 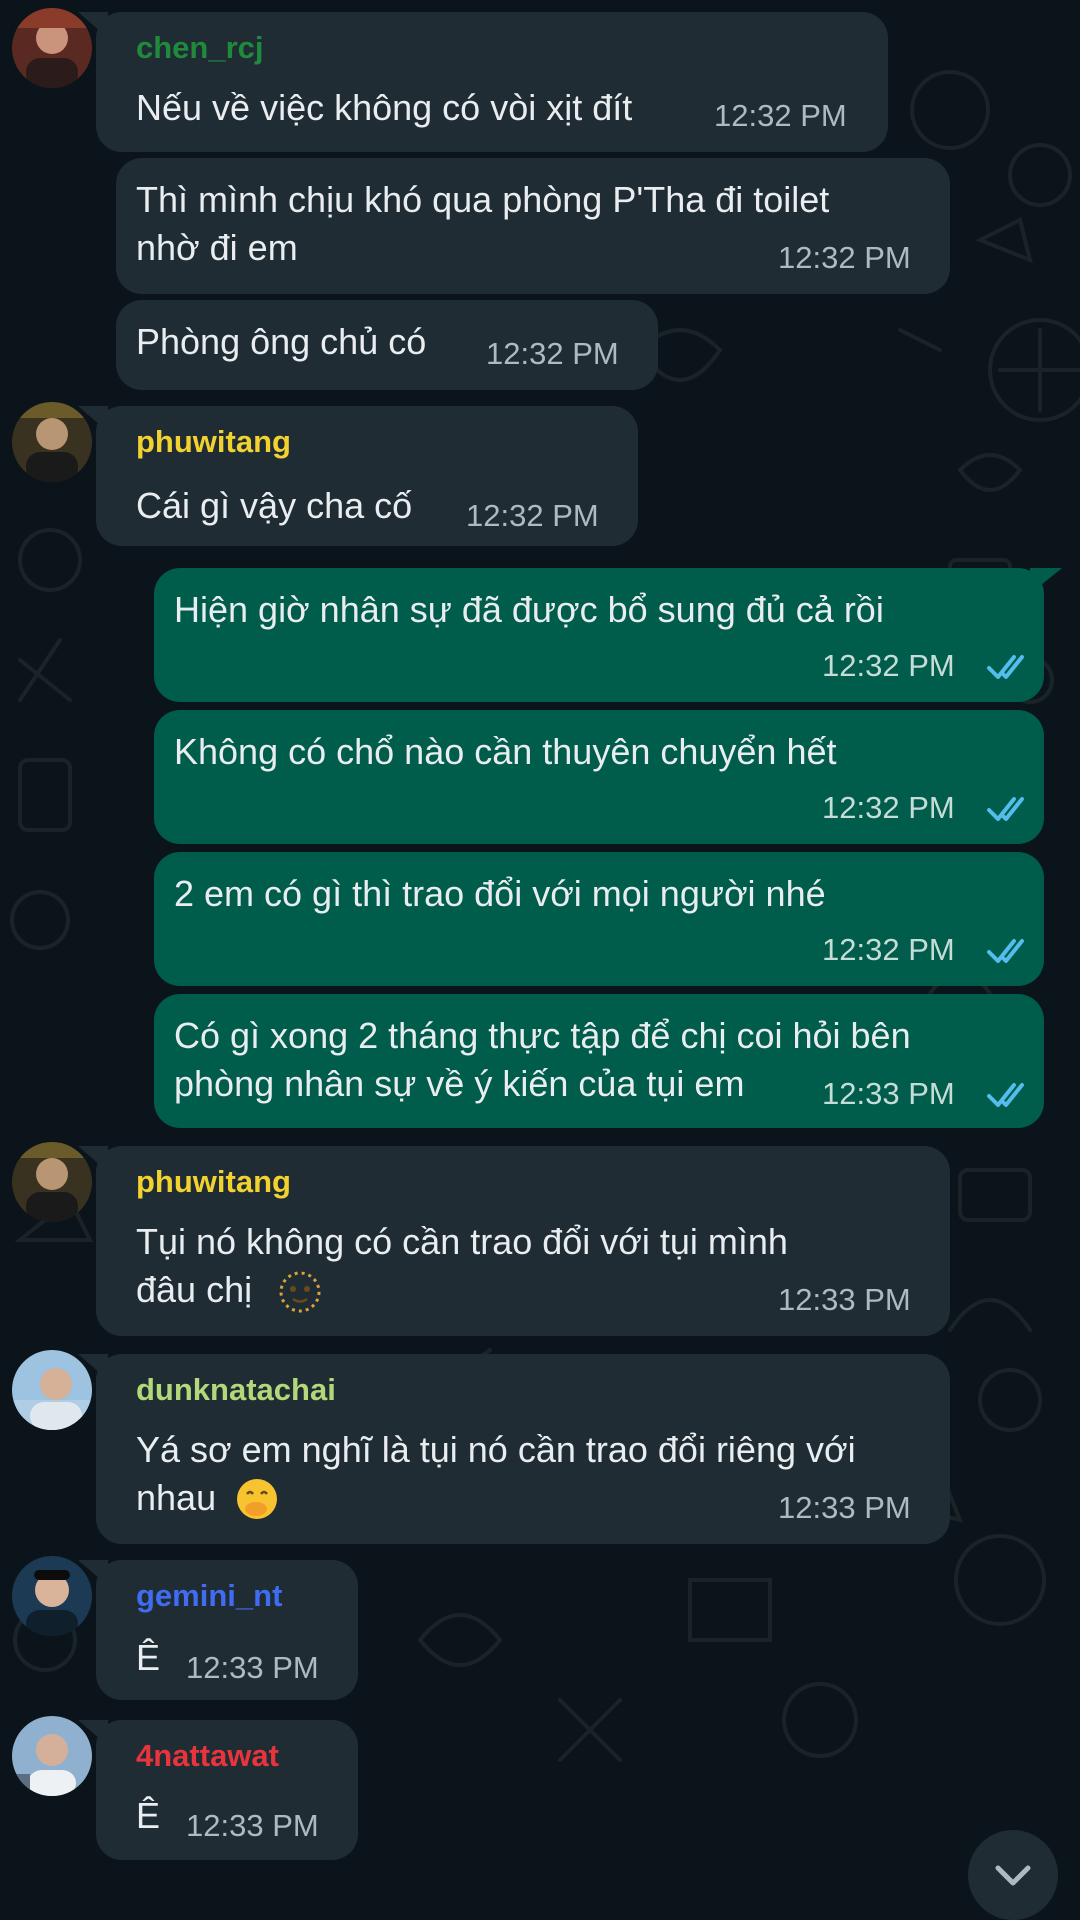 I want to click on sender-name: dunknatachai, so click(x=236, y=1390).